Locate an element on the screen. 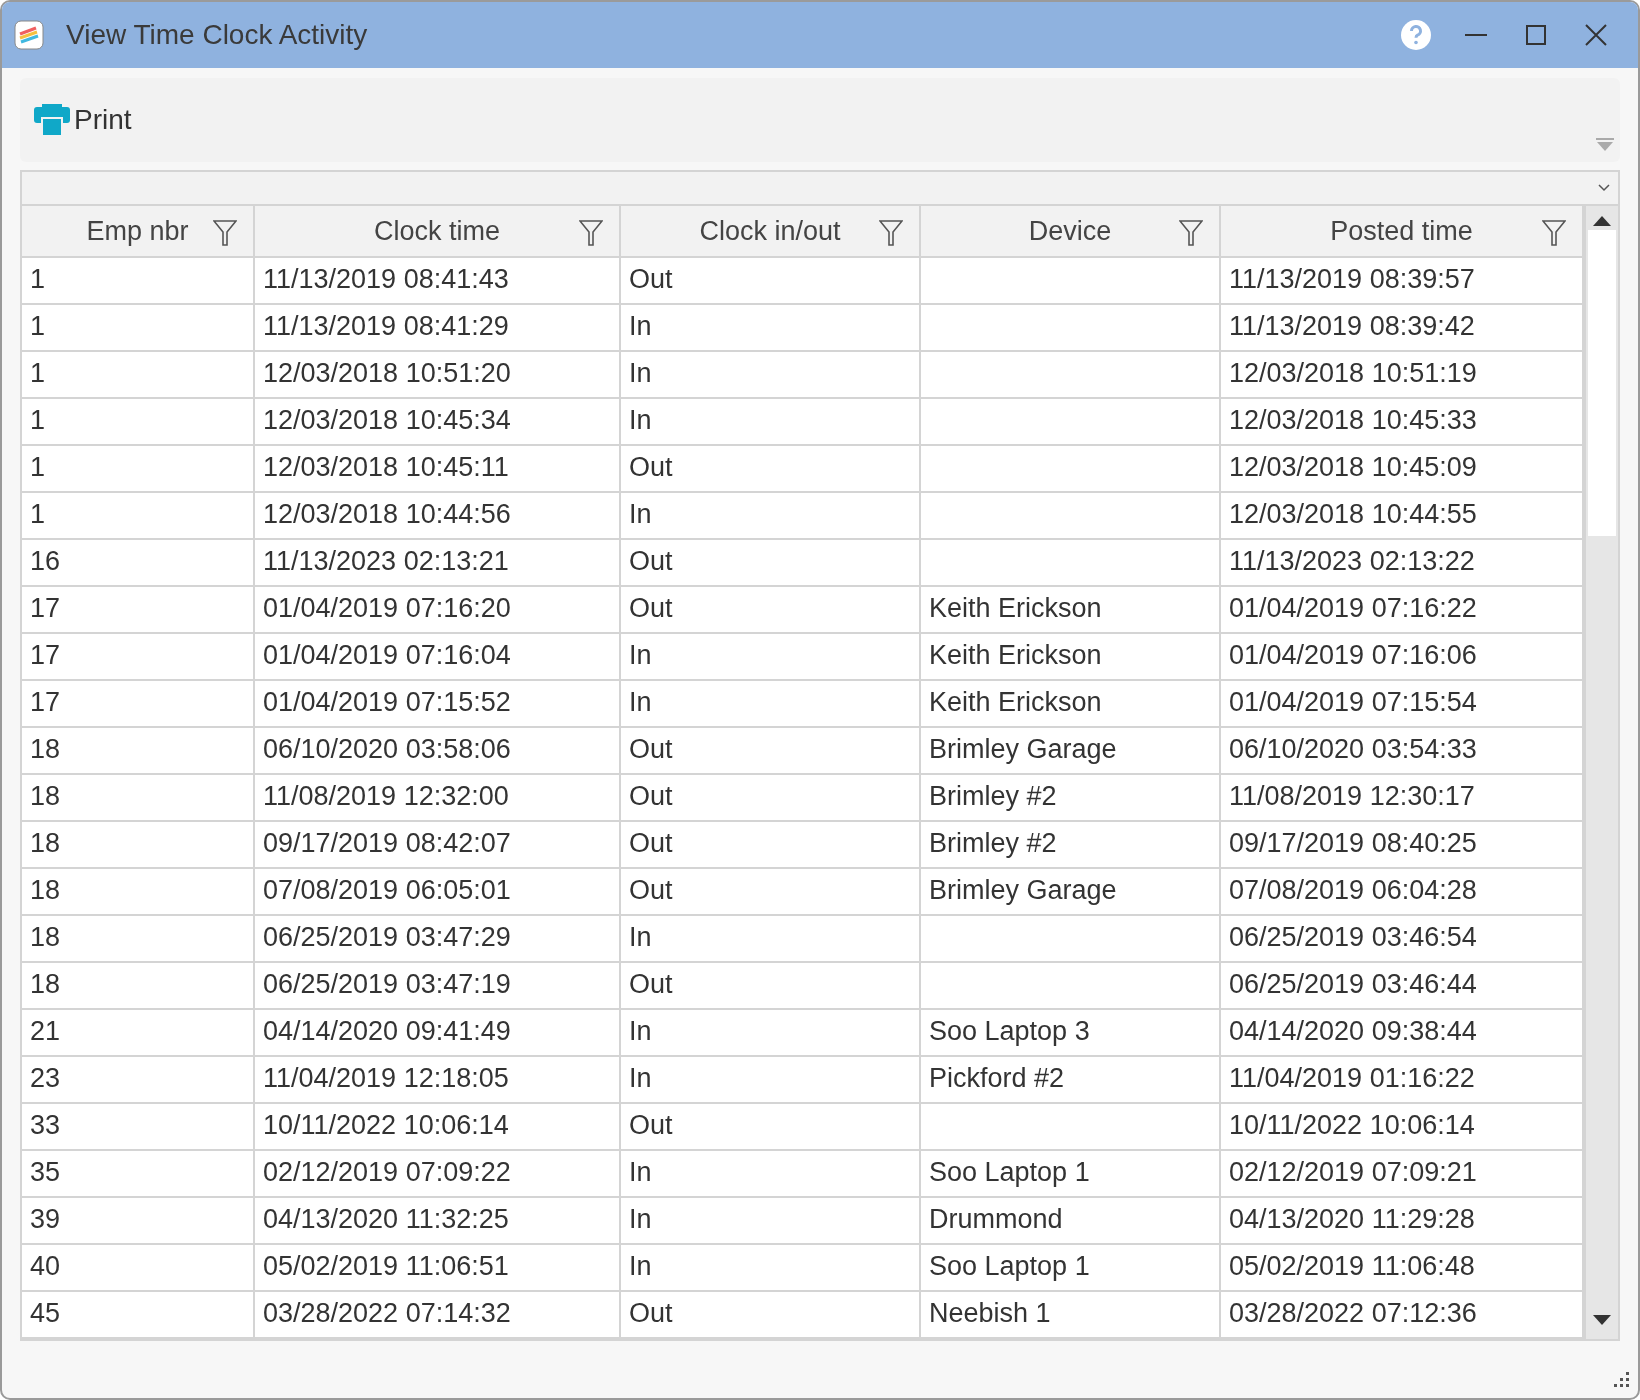 Image resolution: width=1640 pixels, height=1400 pixels. table-cell: 09/17/2019 08:42:07 is located at coordinates (438, 845).